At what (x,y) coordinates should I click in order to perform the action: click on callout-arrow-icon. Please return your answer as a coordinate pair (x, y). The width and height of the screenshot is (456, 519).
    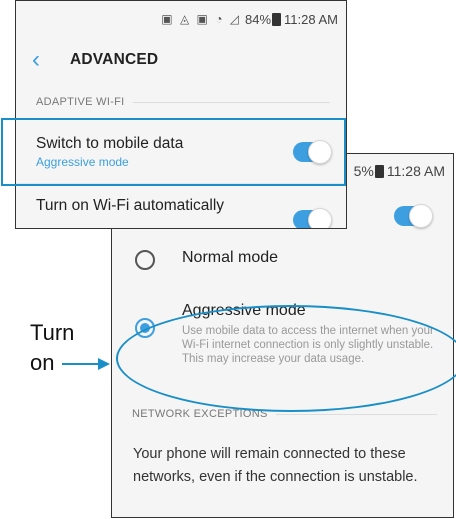
    Looking at the image, I should click on (86, 364).